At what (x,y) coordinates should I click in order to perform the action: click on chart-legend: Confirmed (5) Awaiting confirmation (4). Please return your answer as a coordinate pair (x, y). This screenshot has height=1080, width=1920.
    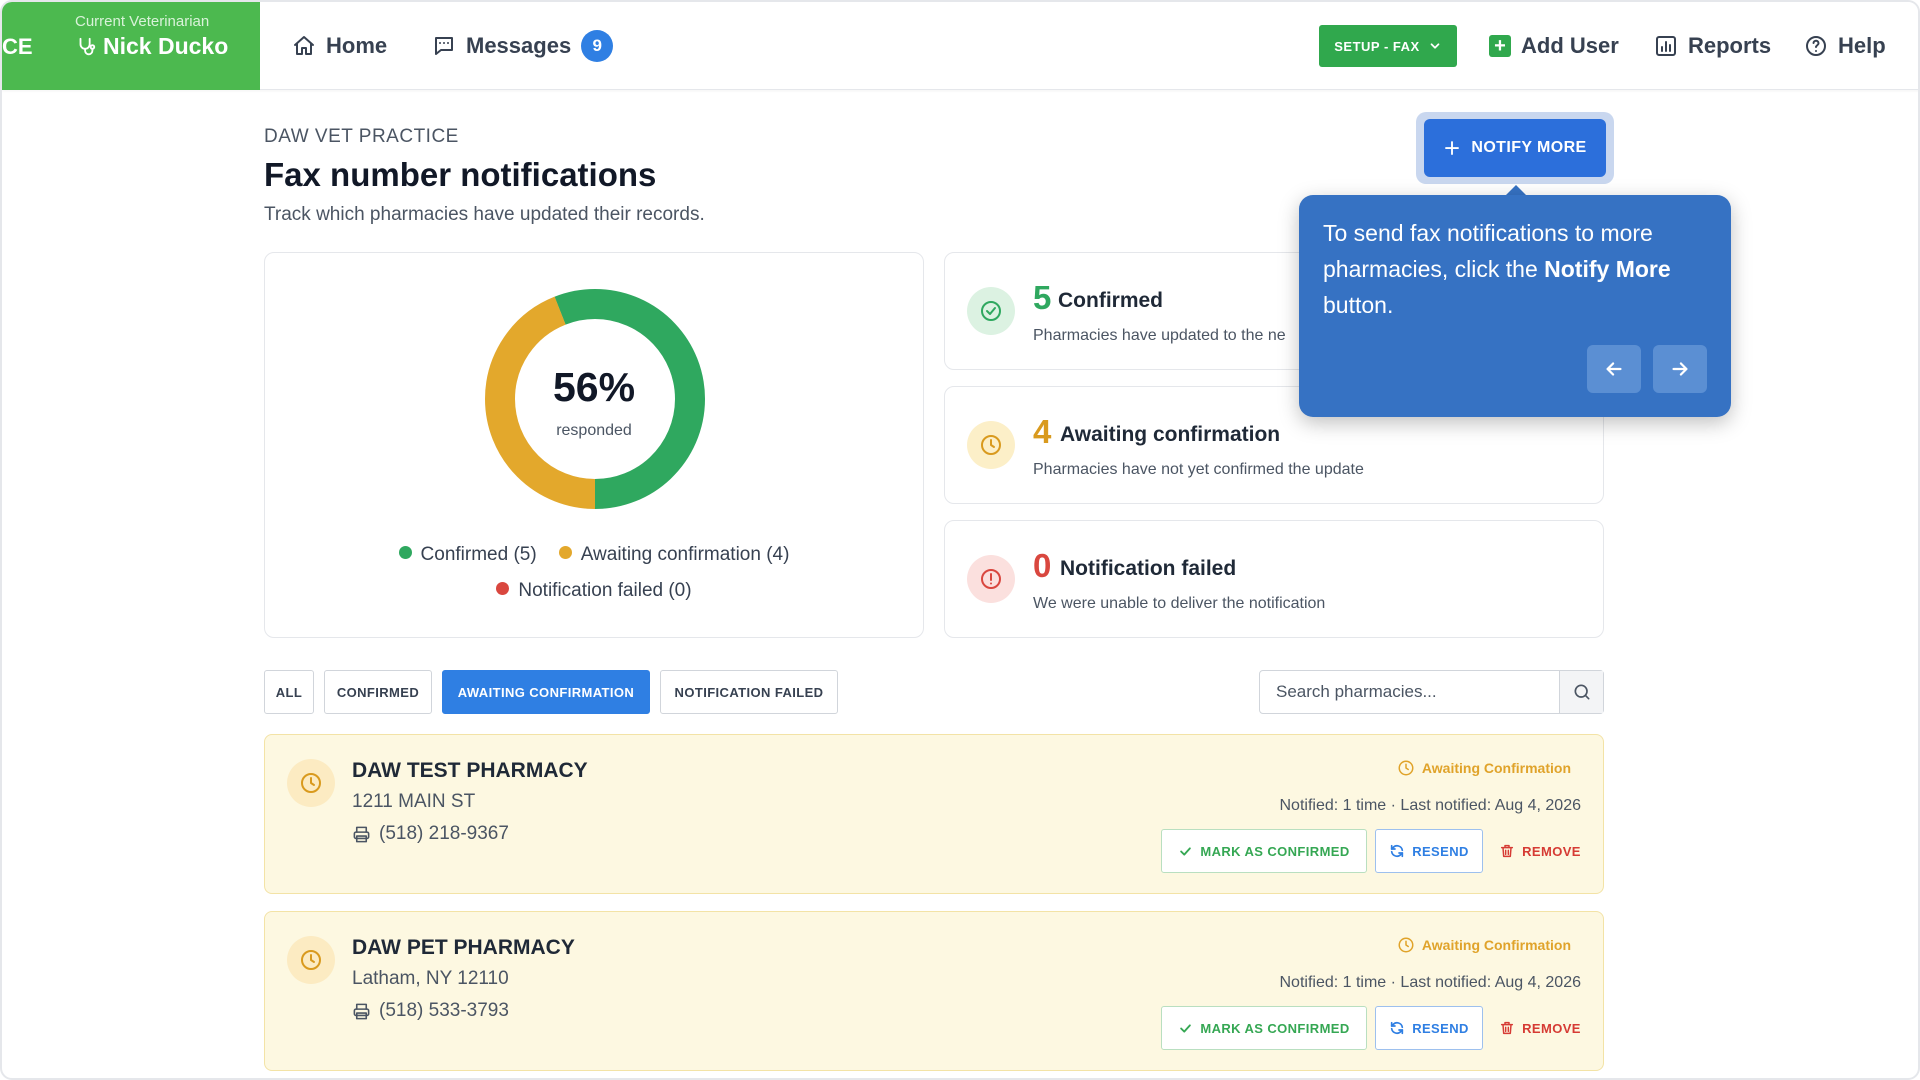
    Looking at the image, I should click on (594, 555).